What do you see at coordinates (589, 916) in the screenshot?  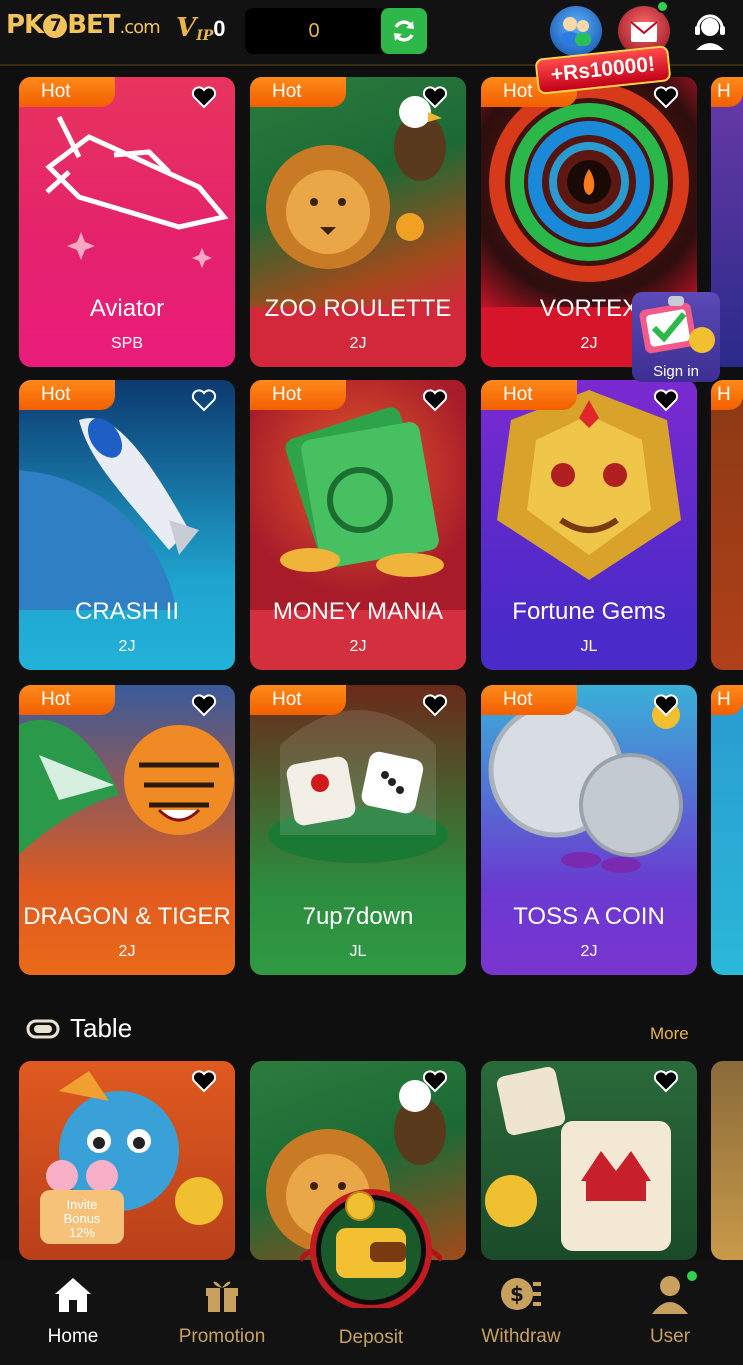 I see `game-name: TOSS A COIN` at bounding box center [589, 916].